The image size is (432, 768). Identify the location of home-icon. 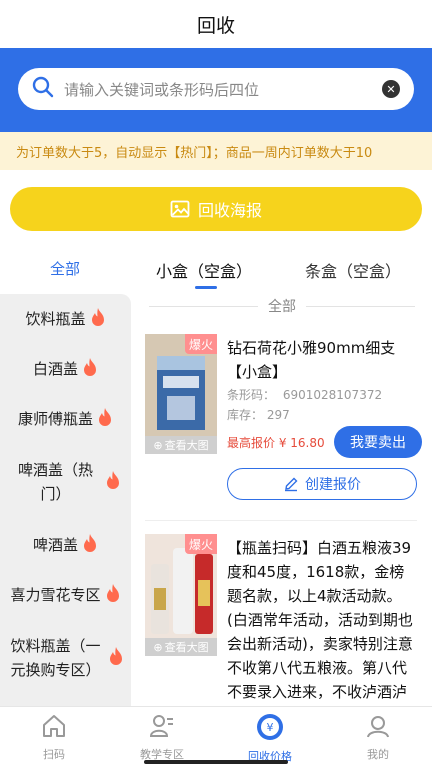
(54, 728).